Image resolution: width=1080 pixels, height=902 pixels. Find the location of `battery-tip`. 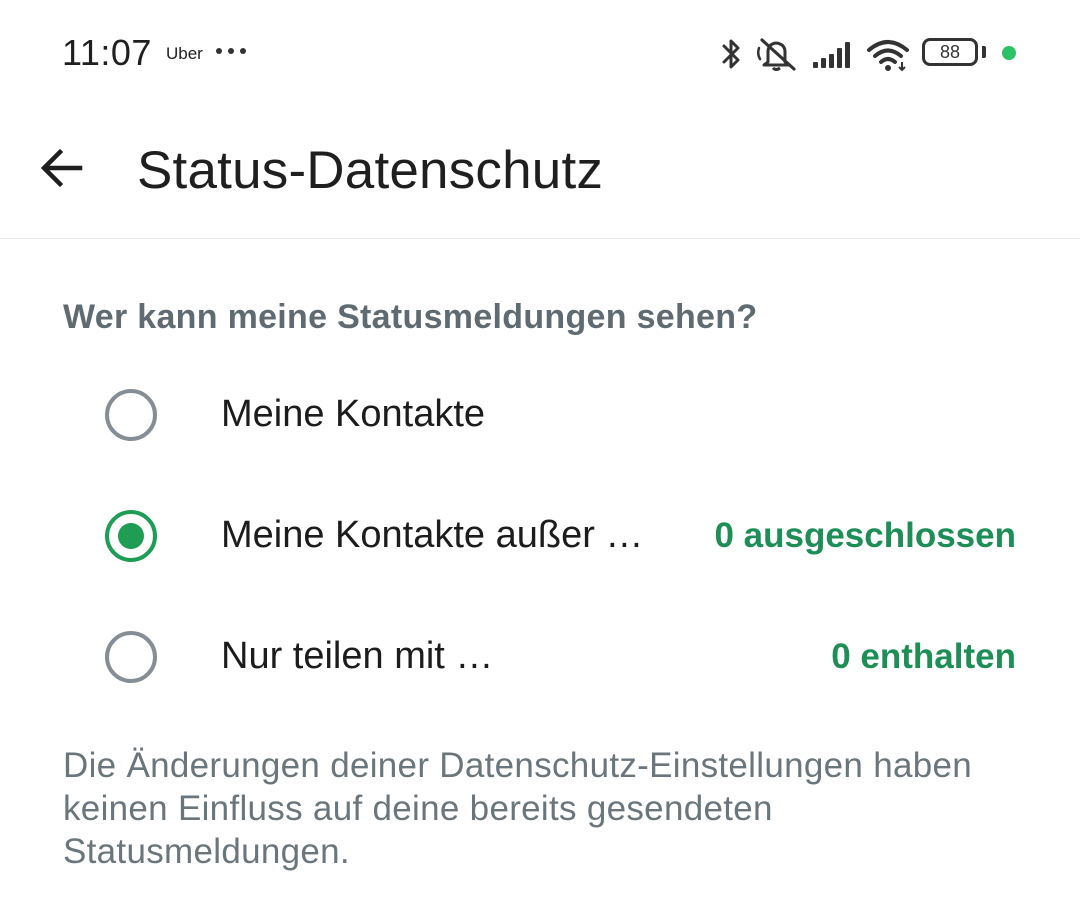

battery-tip is located at coordinates (984, 52).